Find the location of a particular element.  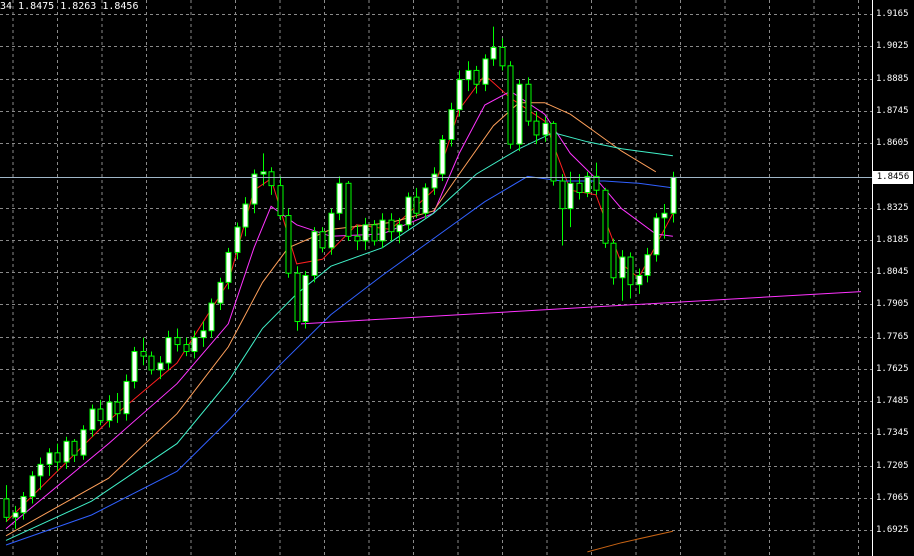

price-axis-label: 1.9165 is located at coordinates (892, 14).